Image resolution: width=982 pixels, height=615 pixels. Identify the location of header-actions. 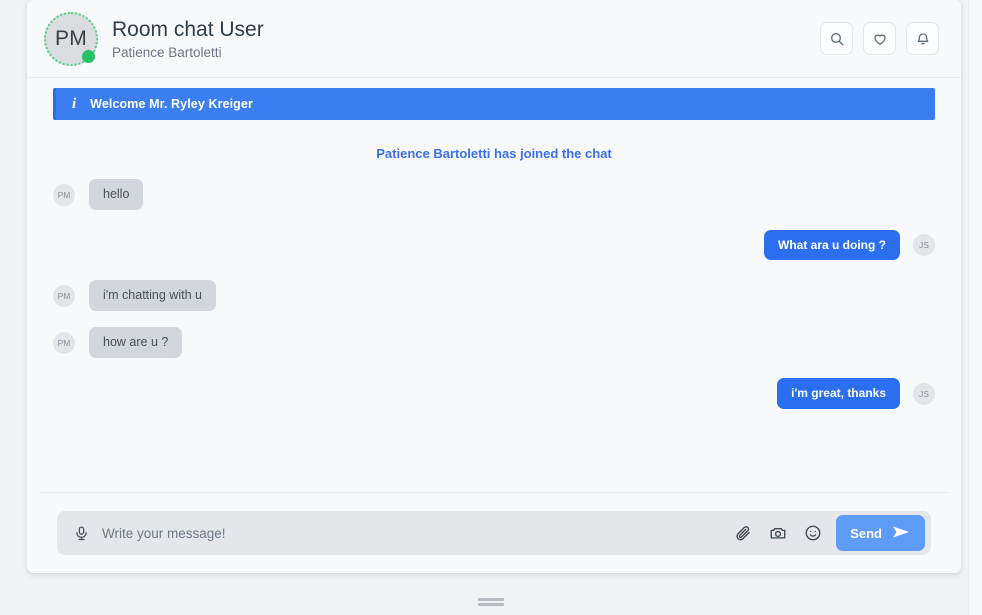
(879, 38).